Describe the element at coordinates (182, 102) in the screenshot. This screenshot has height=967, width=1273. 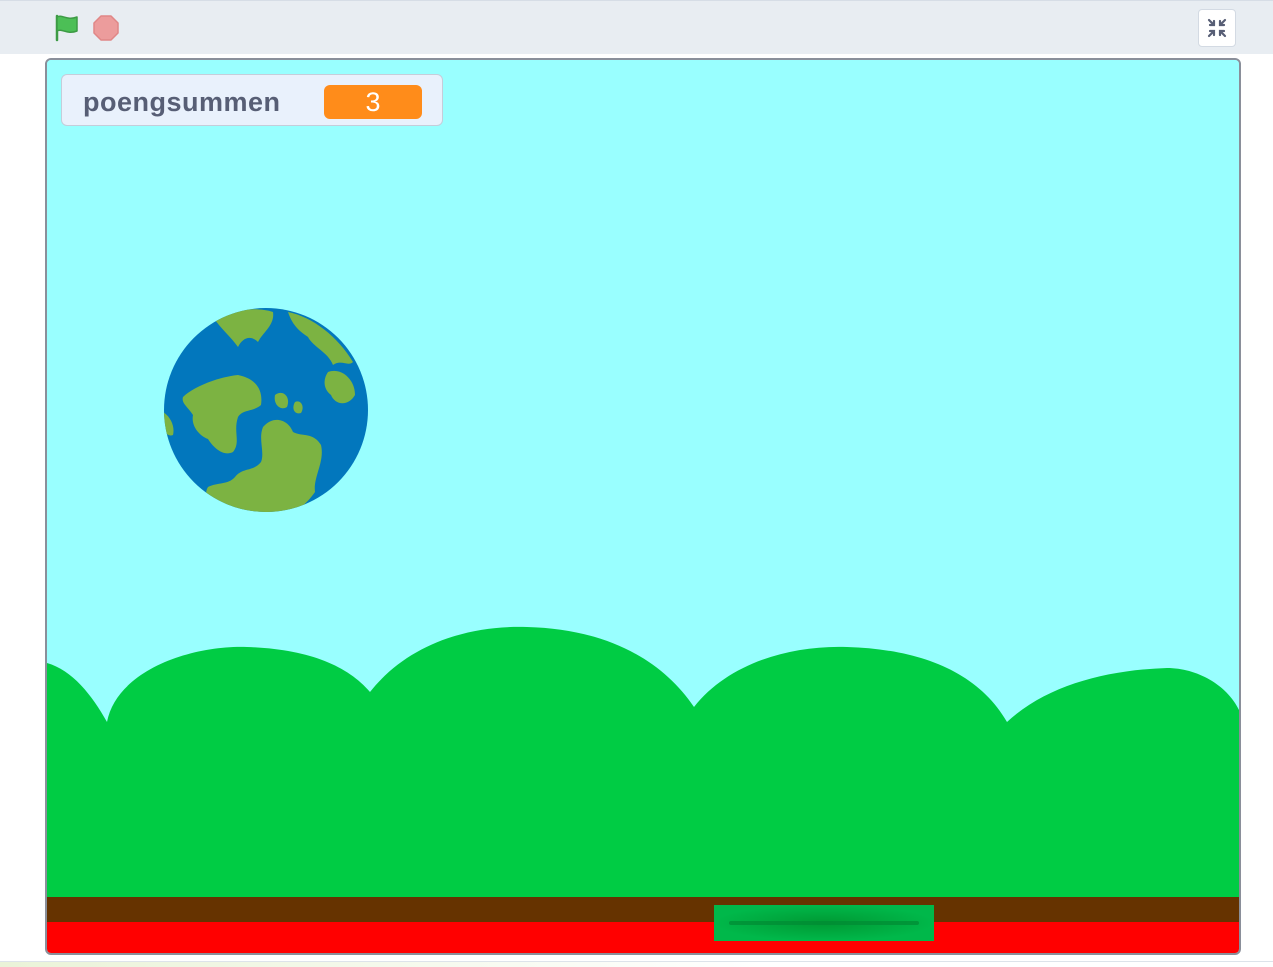
I see `monitor-label: poengsummen` at that location.